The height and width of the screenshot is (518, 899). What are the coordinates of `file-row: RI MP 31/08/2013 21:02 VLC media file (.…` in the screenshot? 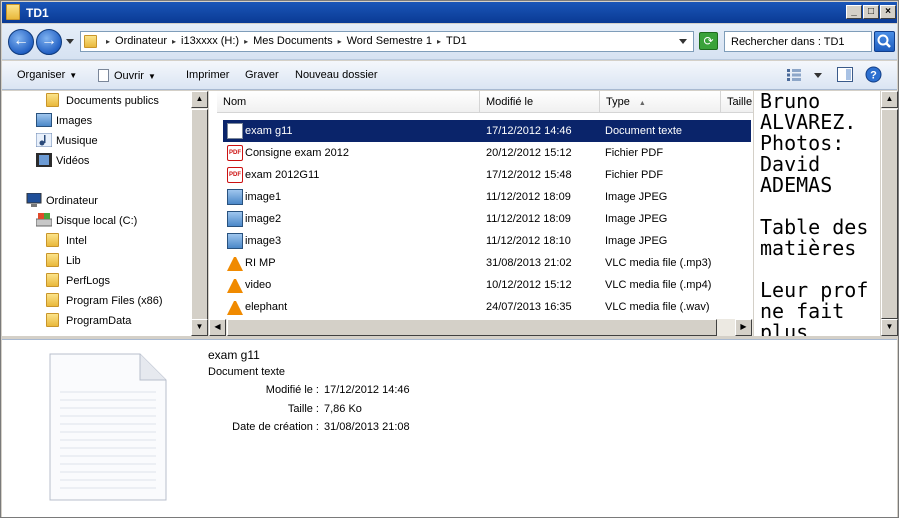 It's located at (487, 263).